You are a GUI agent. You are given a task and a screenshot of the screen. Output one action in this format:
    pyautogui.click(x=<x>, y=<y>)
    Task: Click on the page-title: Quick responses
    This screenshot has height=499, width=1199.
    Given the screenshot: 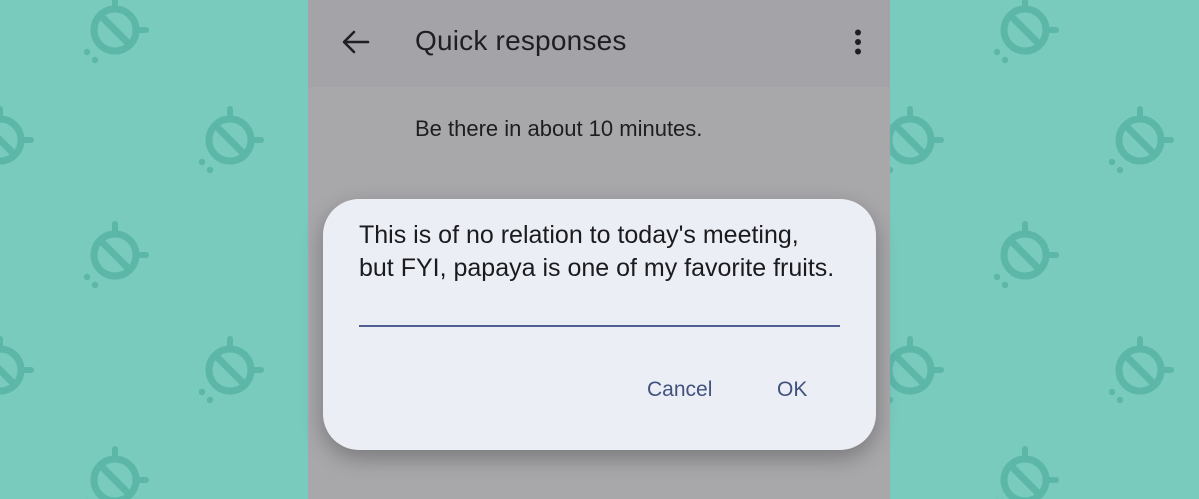 What is the action you would take?
    pyautogui.click(x=521, y=40)
    